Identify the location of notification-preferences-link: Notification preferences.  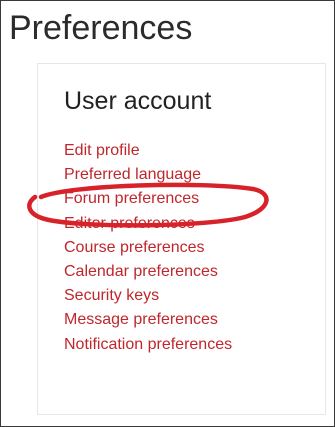
(148, 344).